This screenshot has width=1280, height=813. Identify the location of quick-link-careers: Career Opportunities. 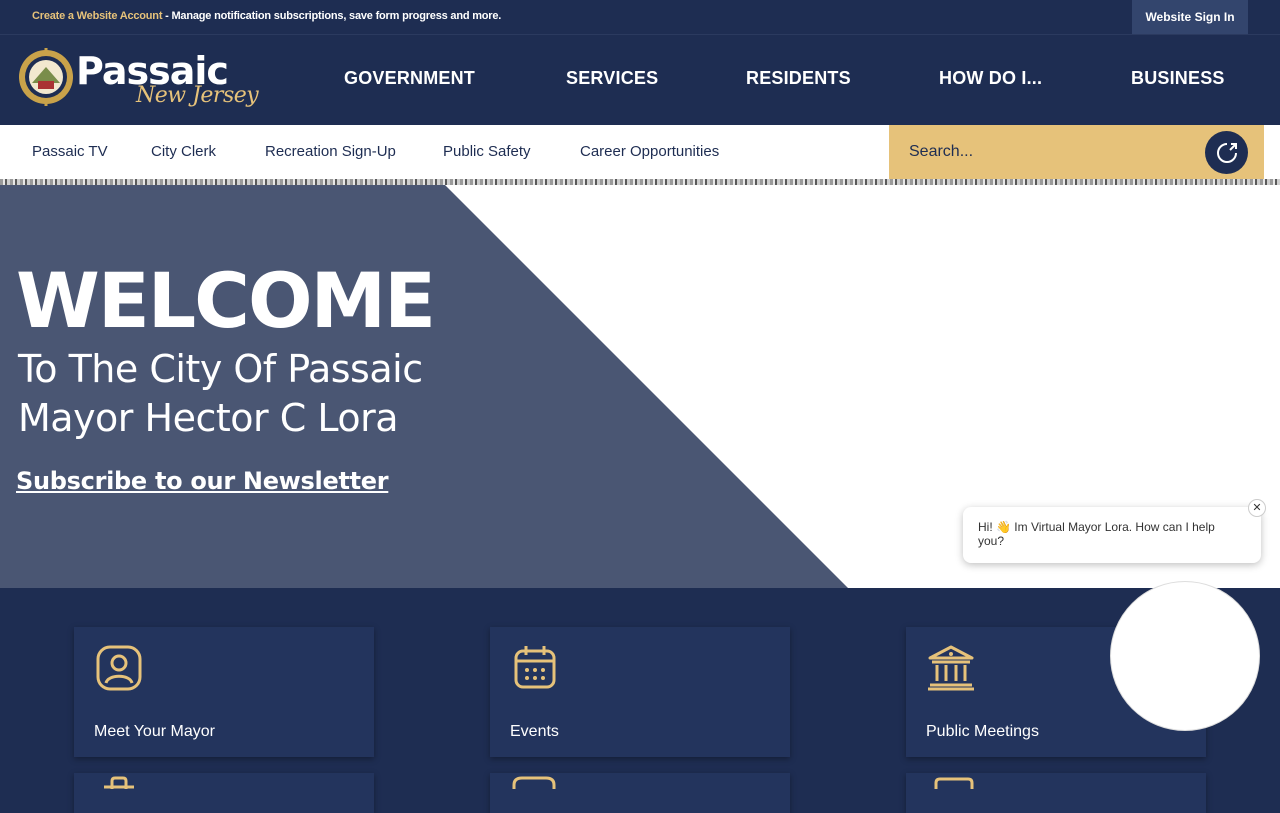
(649, 151).